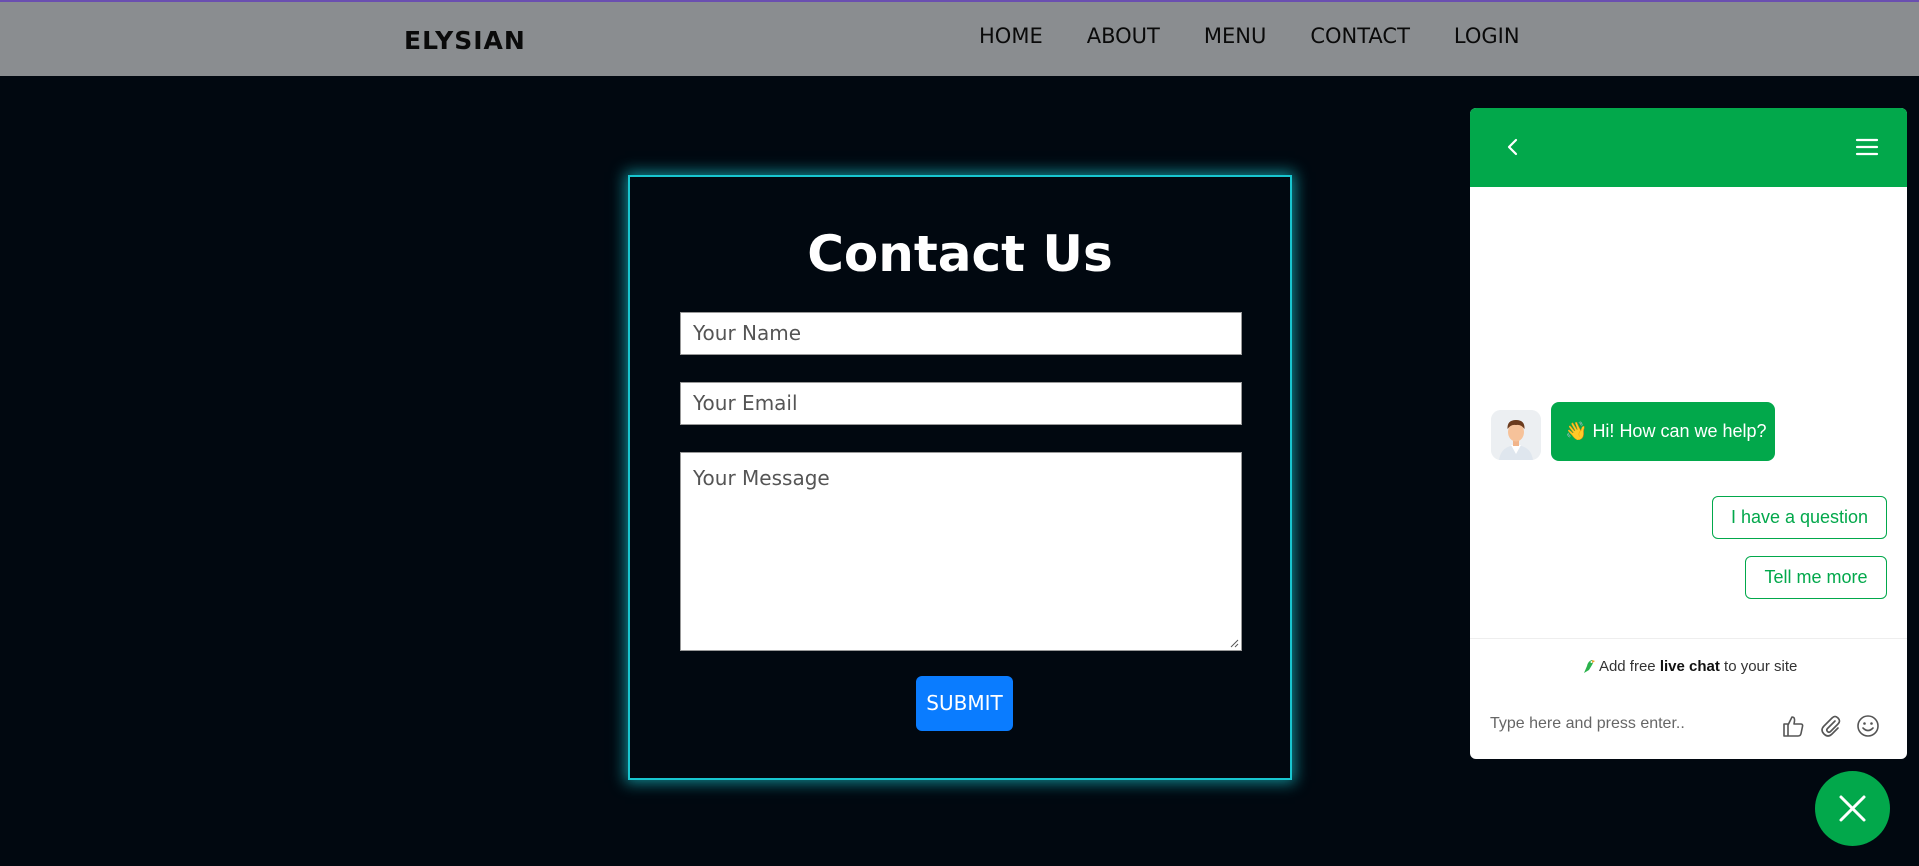 This screenshot has width=1919, height=866. I want to click on navbar: ELYSIAN HOME ABOUT MENU CONTACT LOGIN, so click(959, 38).